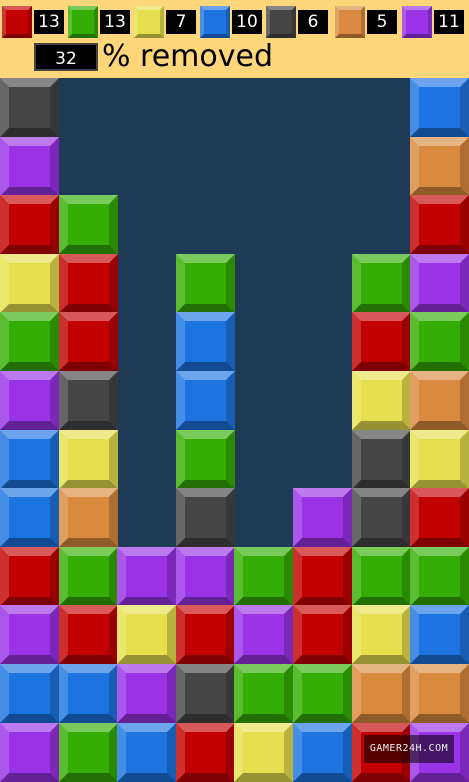  What do you see at coordinates (409, 749) in the screenshot?
I see `watermark: GAMER24H.COM` at bounding box center [409, 749].